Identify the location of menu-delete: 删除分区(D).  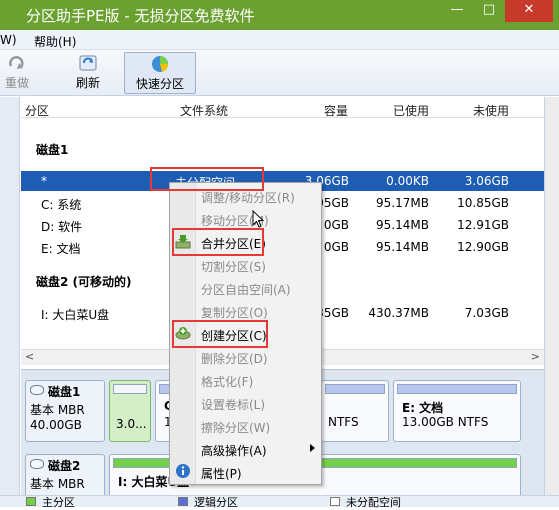
(259, 358).